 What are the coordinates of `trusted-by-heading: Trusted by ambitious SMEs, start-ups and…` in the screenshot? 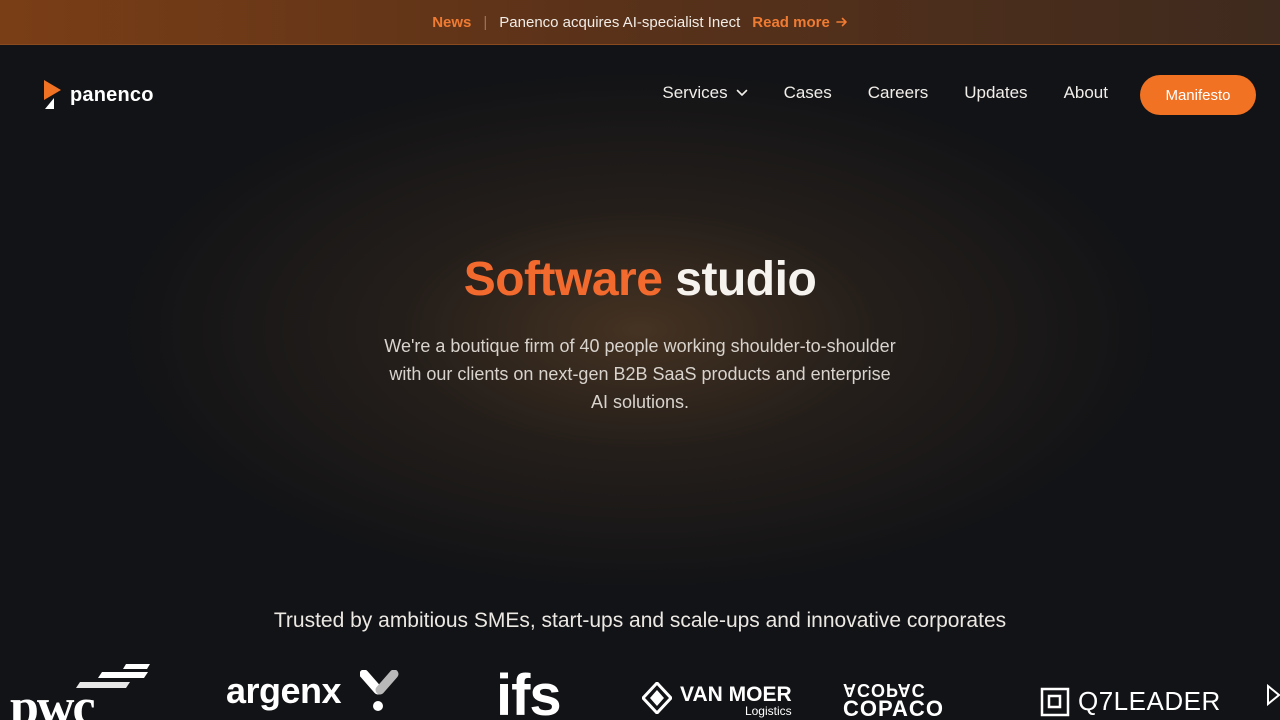 It's located at (640, 620).